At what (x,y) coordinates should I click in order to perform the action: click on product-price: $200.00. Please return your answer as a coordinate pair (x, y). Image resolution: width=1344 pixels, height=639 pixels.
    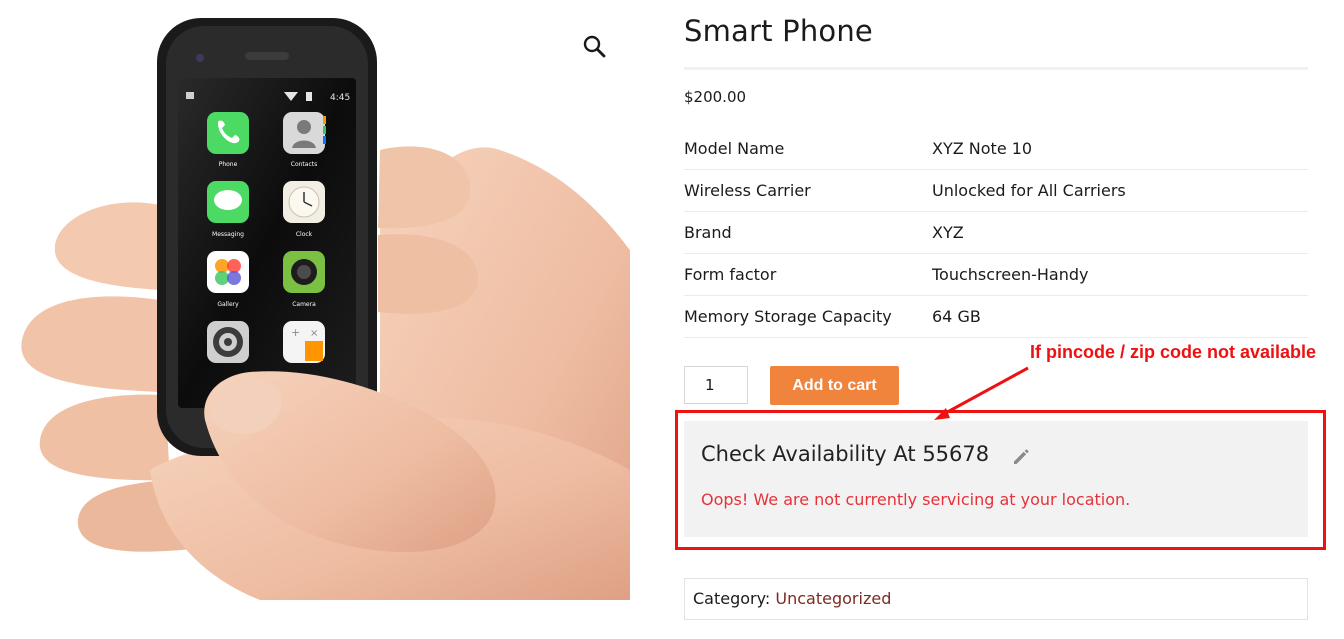
    Looking at the image, I should click on (715, 97).